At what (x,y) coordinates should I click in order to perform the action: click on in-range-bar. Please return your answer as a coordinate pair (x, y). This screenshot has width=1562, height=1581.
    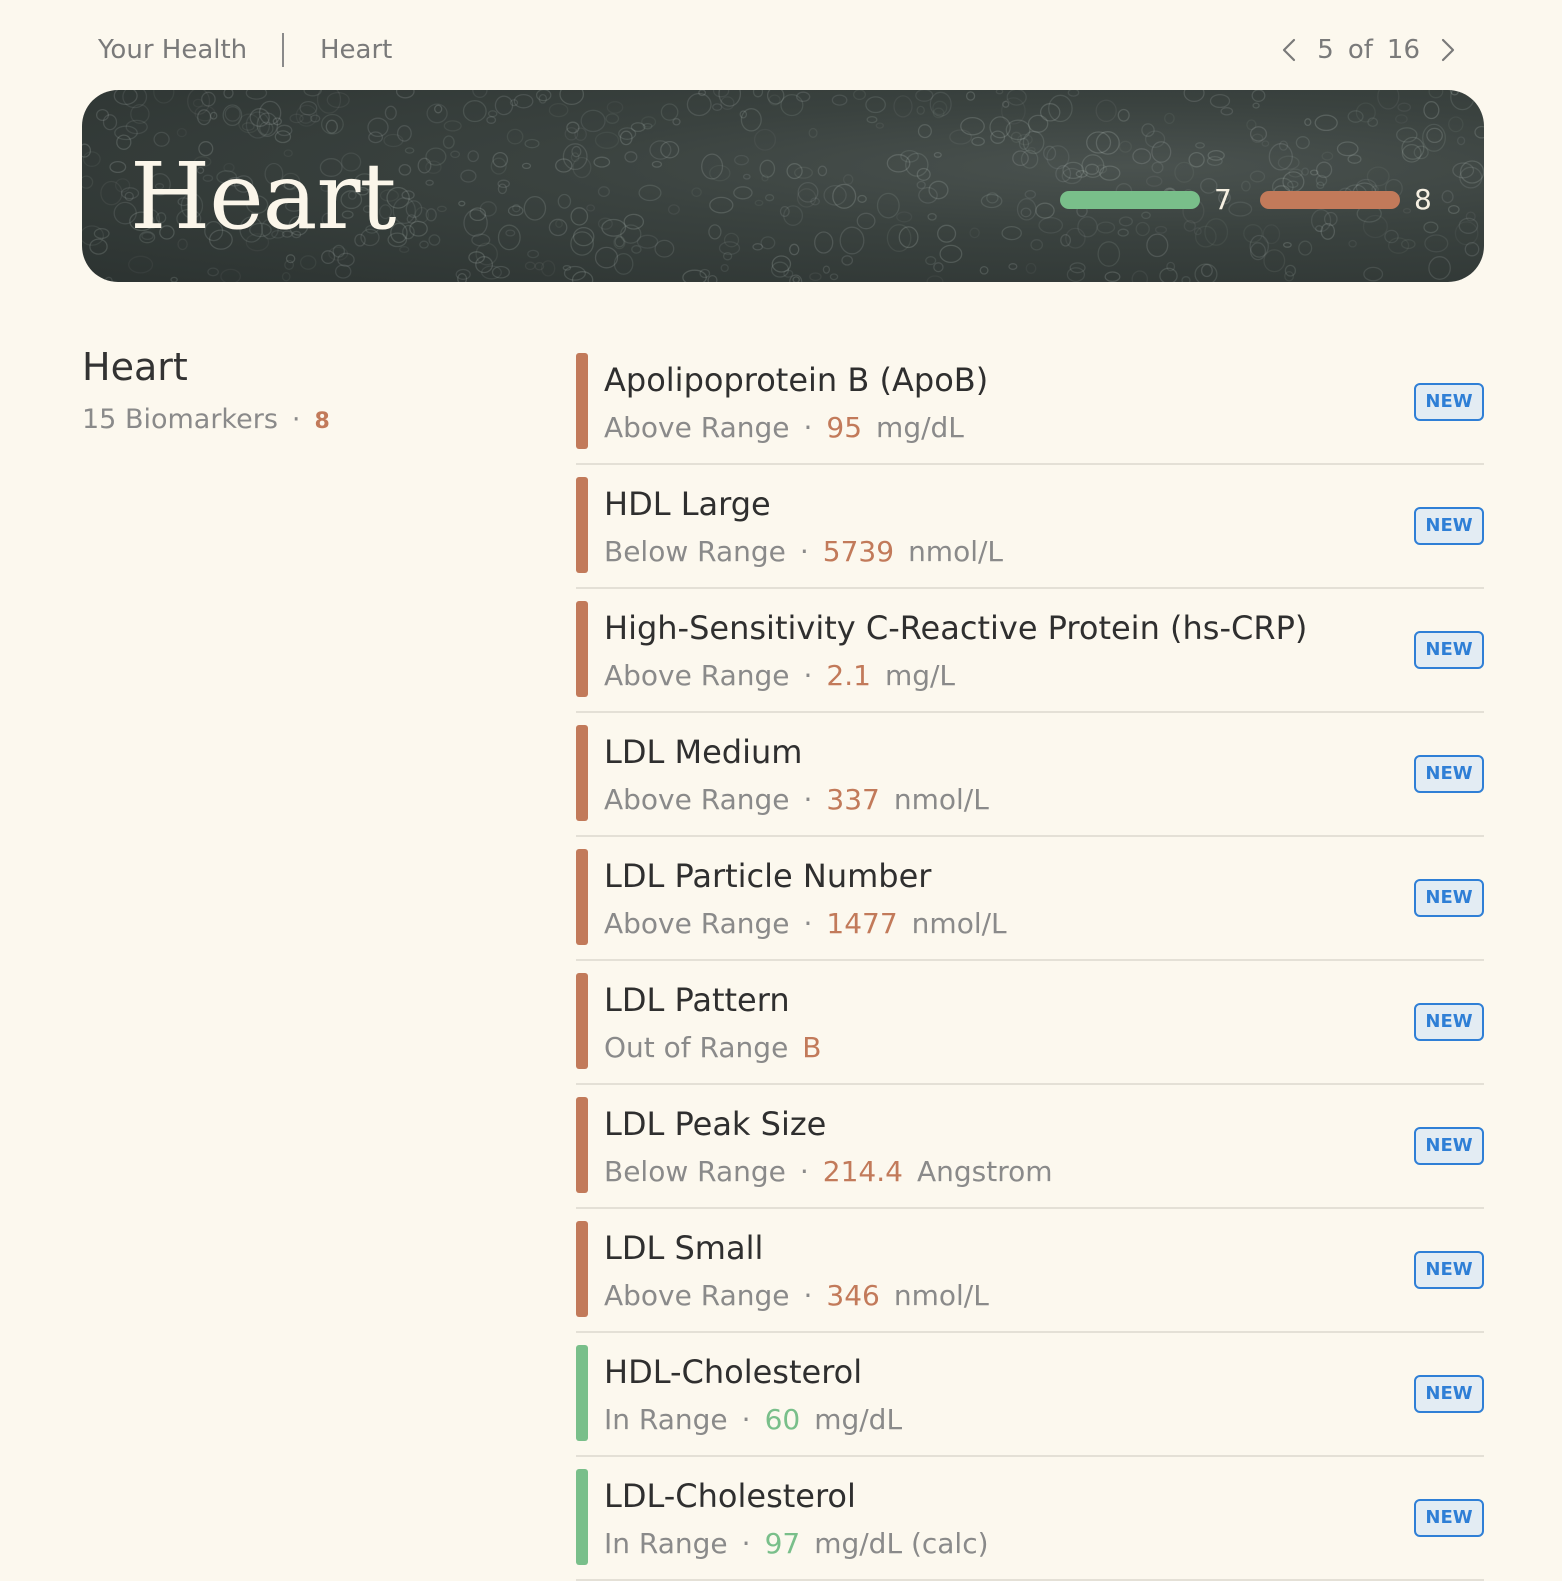
    Looking at the image, I should click on (1130, 200).